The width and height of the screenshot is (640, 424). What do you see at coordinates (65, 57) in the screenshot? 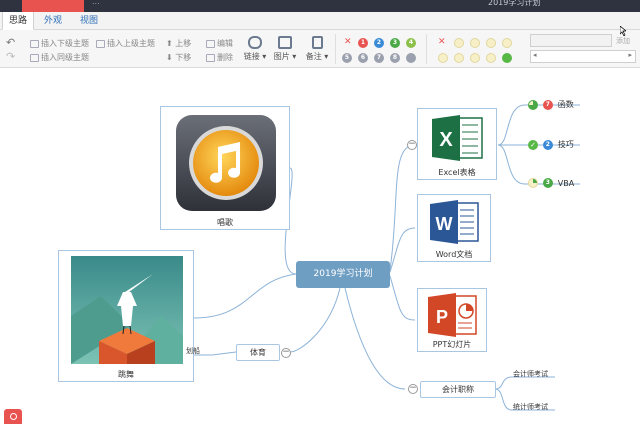
I see `insert-sibling-label: 插入同级主题` at bounding box center [65, 57].